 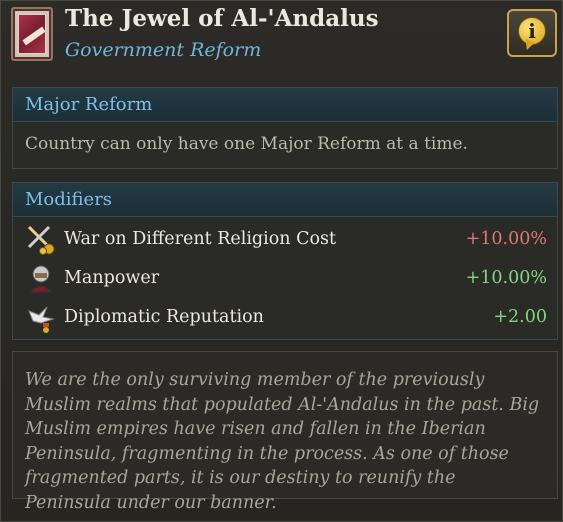 I want to click on info-button: i, so click(x=532, y=33).